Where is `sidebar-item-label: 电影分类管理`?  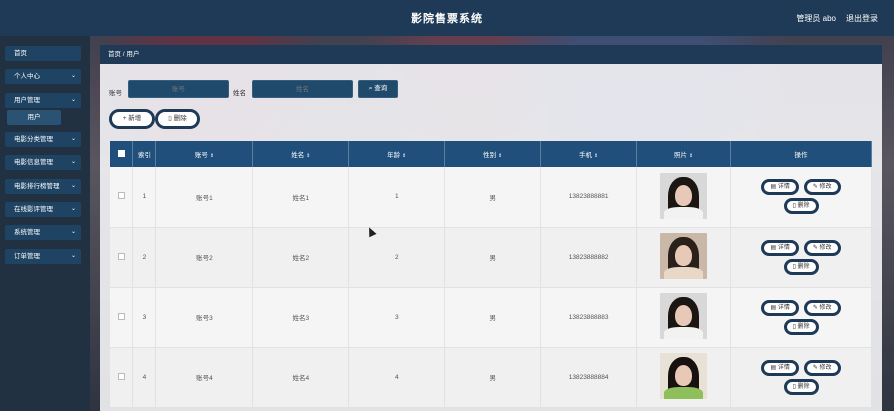 sidebar-item-label: 电影分类管理 is located at coordinates (33, 139).